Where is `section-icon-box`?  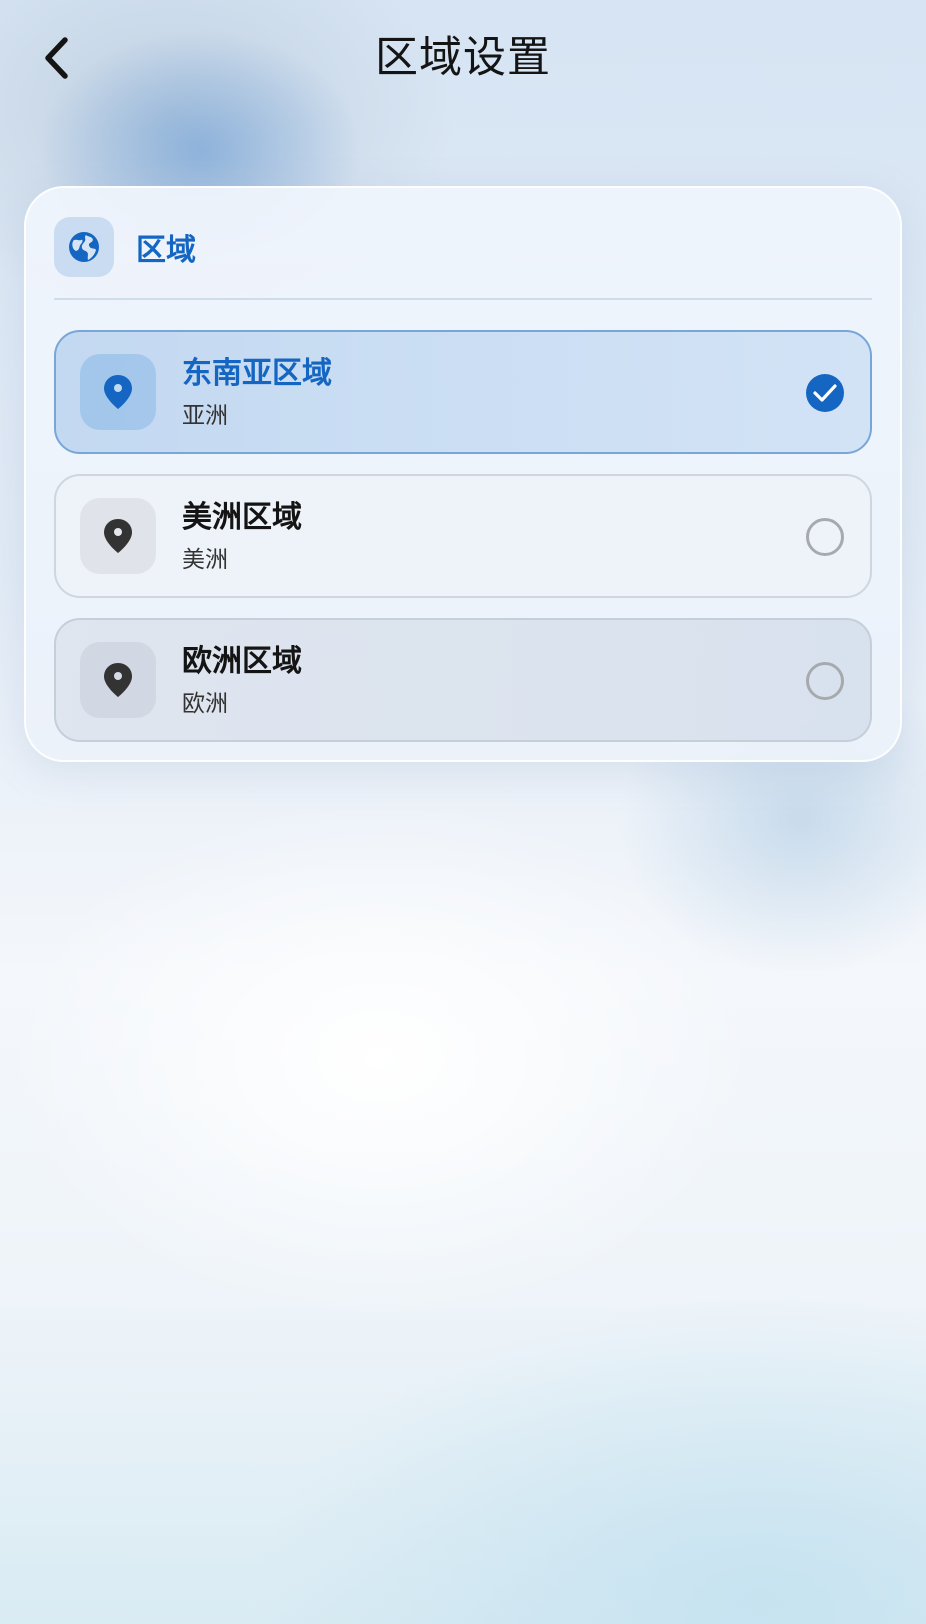
section-icon-box is located at coordinates (84, 247).